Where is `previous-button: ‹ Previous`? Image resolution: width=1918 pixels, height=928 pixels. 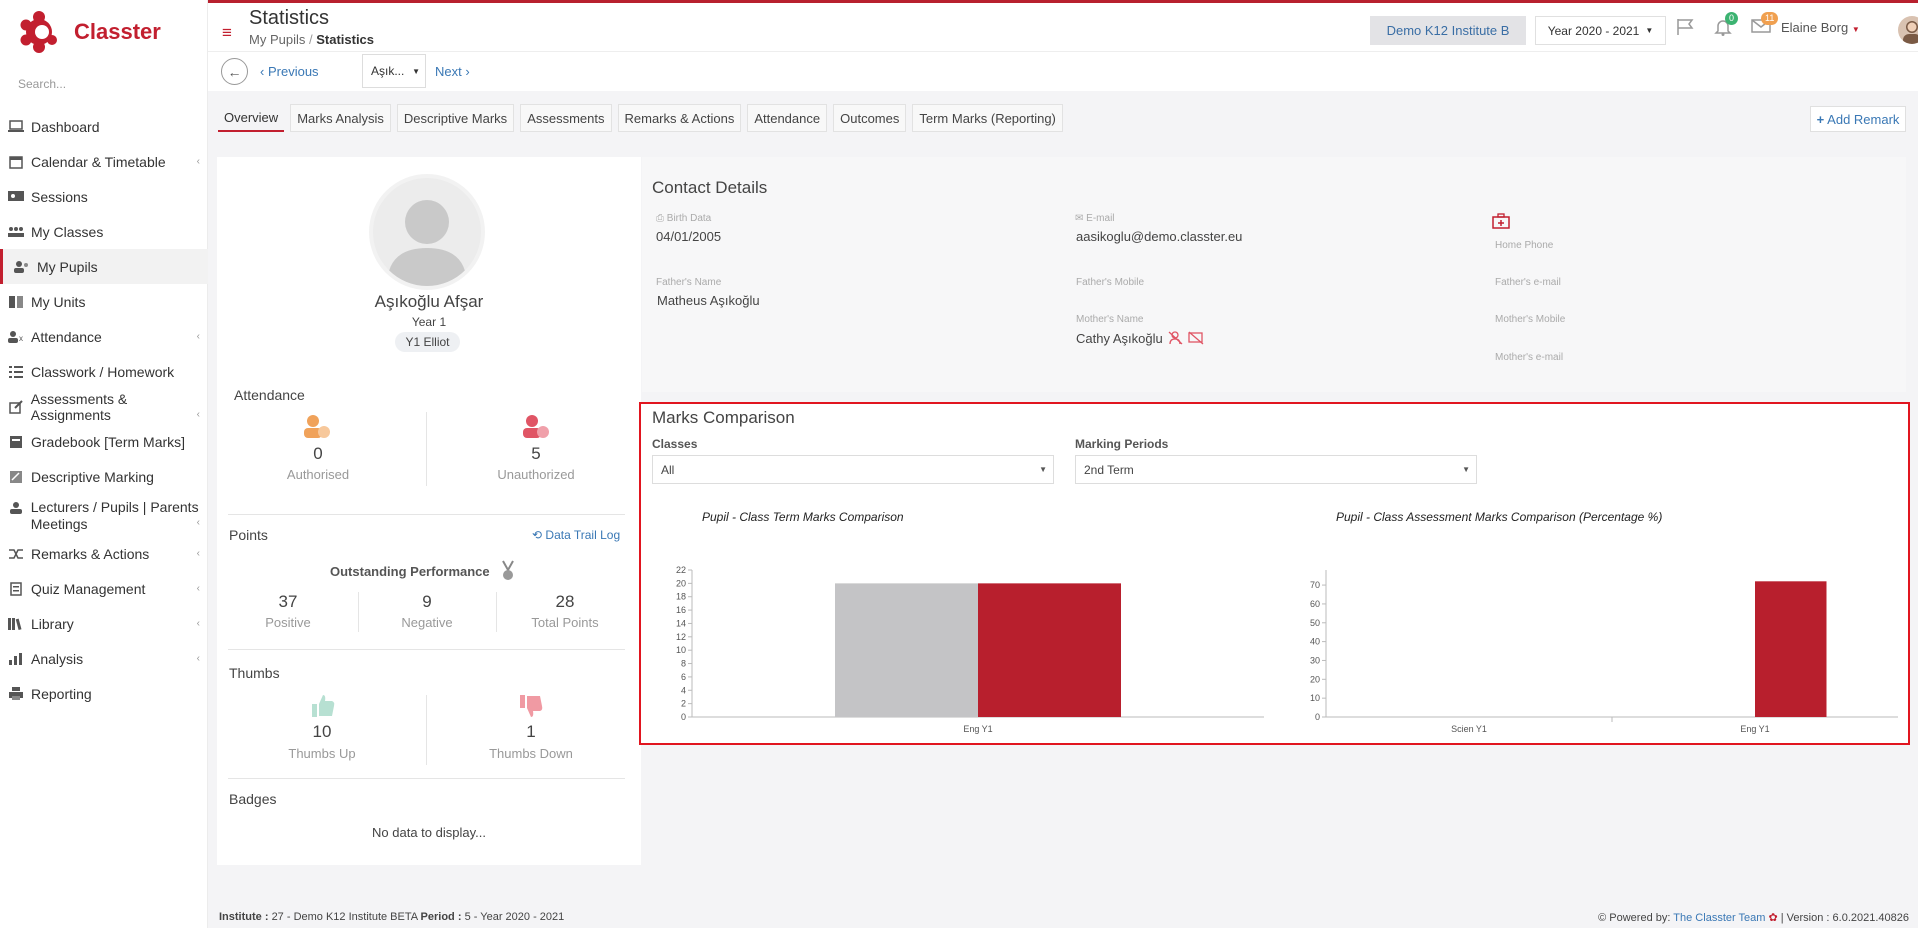
previous-button: ‹ Previous is located at coordinates (289, 71).